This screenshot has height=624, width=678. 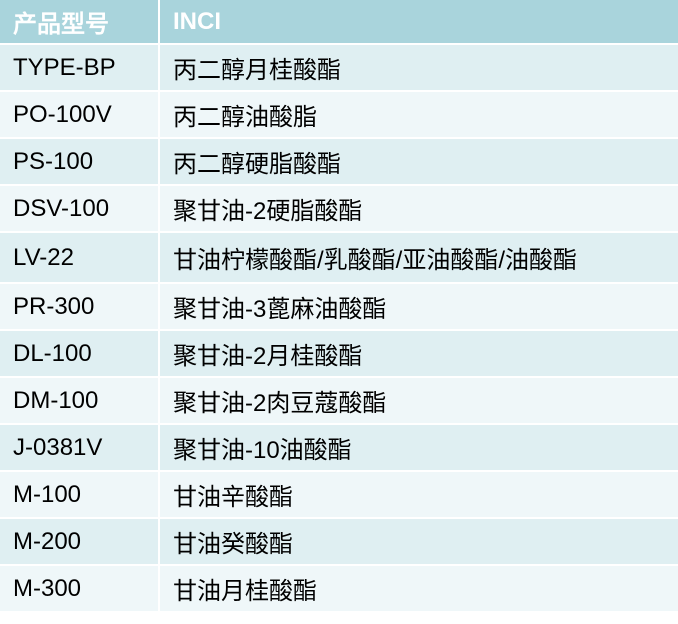 I want to click on table-row: PO-100V 丙二醇油酸脂, so click(x=339, y=115).